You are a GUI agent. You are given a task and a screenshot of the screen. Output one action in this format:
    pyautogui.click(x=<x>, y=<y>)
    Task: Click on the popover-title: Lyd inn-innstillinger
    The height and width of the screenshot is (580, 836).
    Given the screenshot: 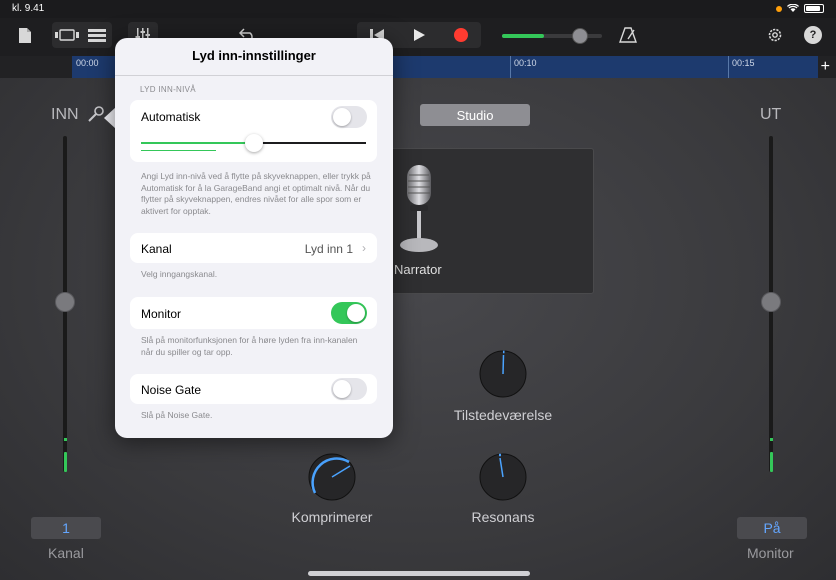 What is the action you would take?
    pyautogui.click(x=254, y=55)
    